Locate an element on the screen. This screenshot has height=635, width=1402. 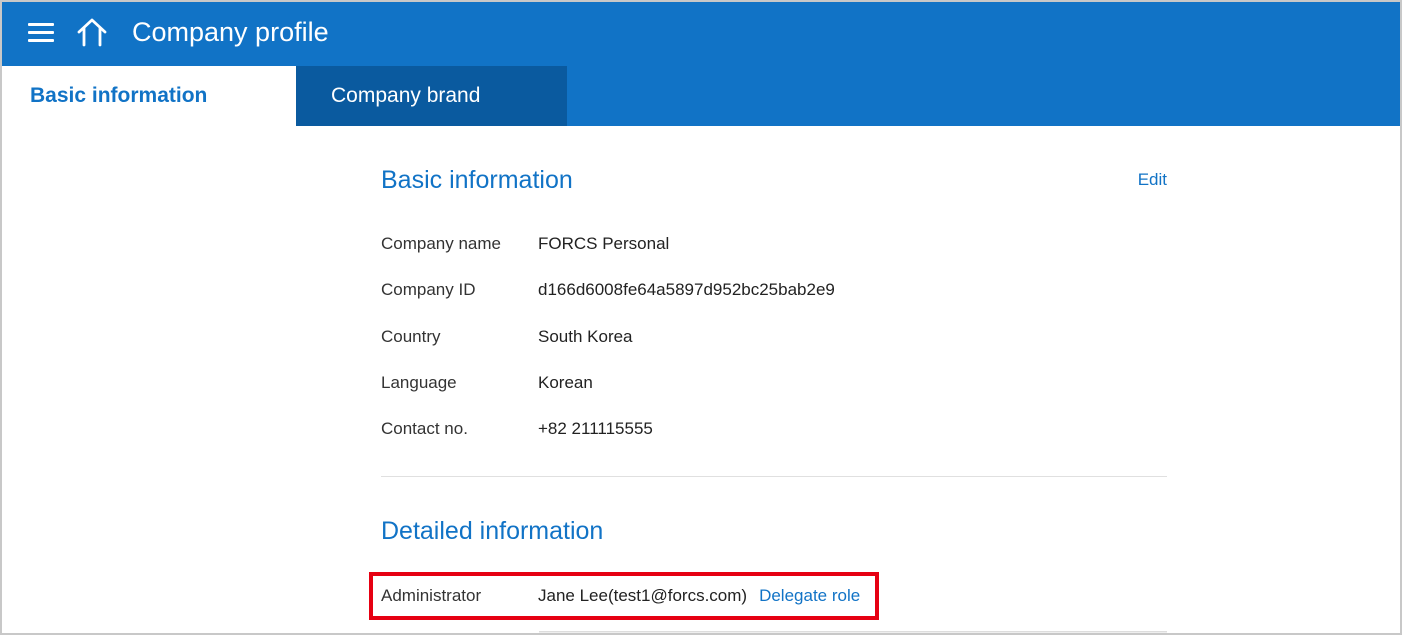
field-value: FORCS Personal is located at coordinates (604, 243).